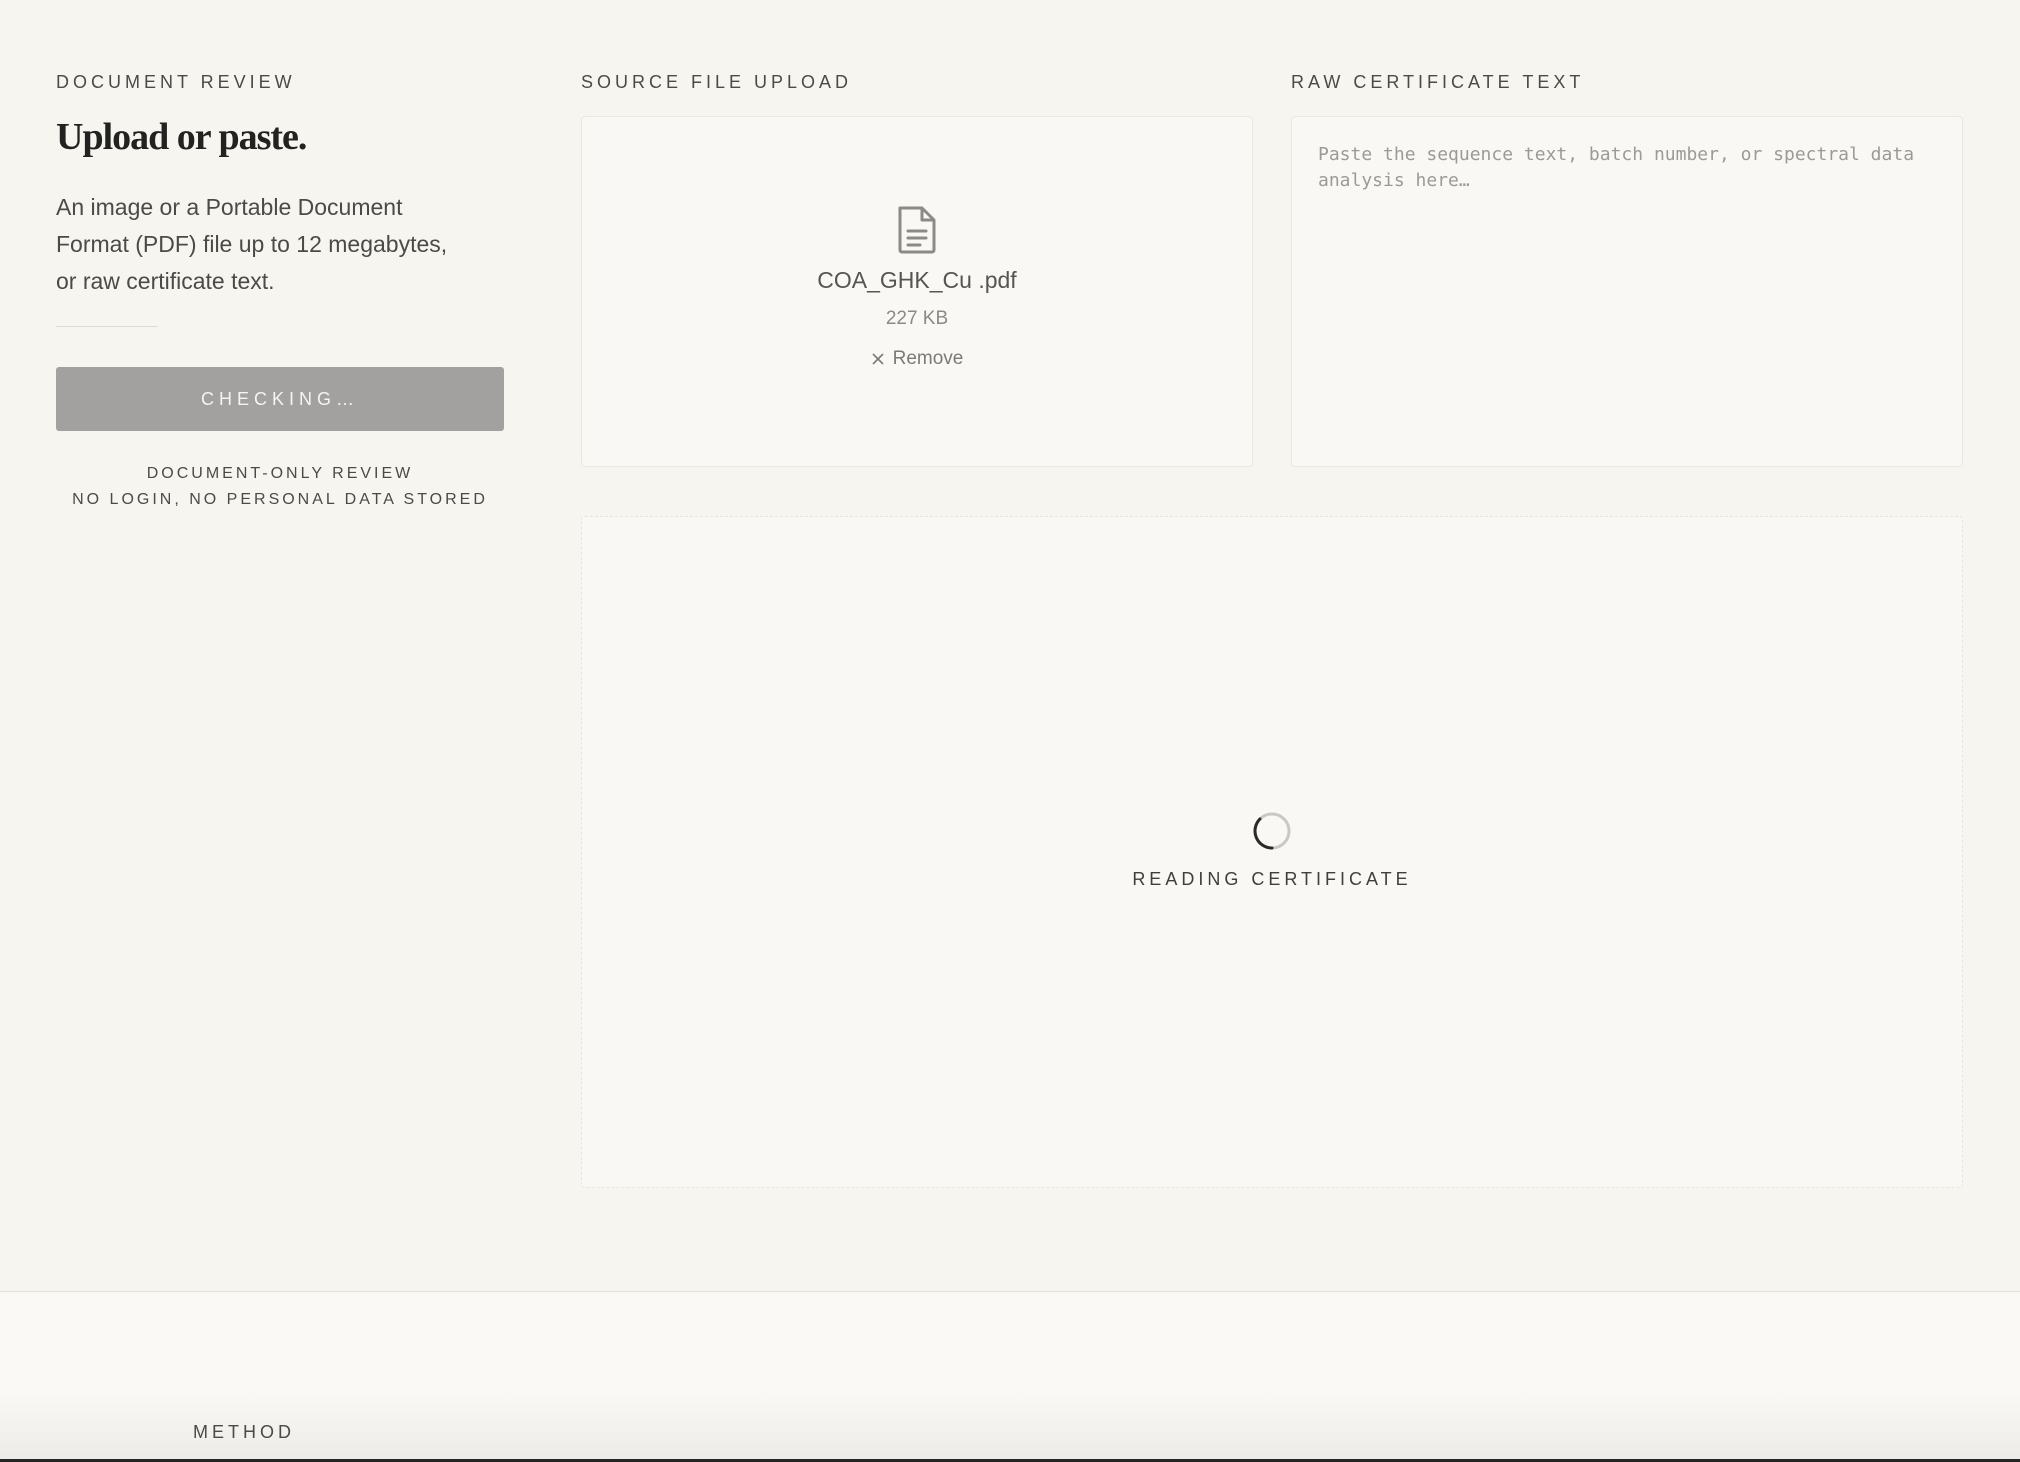  What do you see at coordinates (1010, 1376) in the screenshot?
I see `method-section: METHOD` at bounding box center [1010, 1376].